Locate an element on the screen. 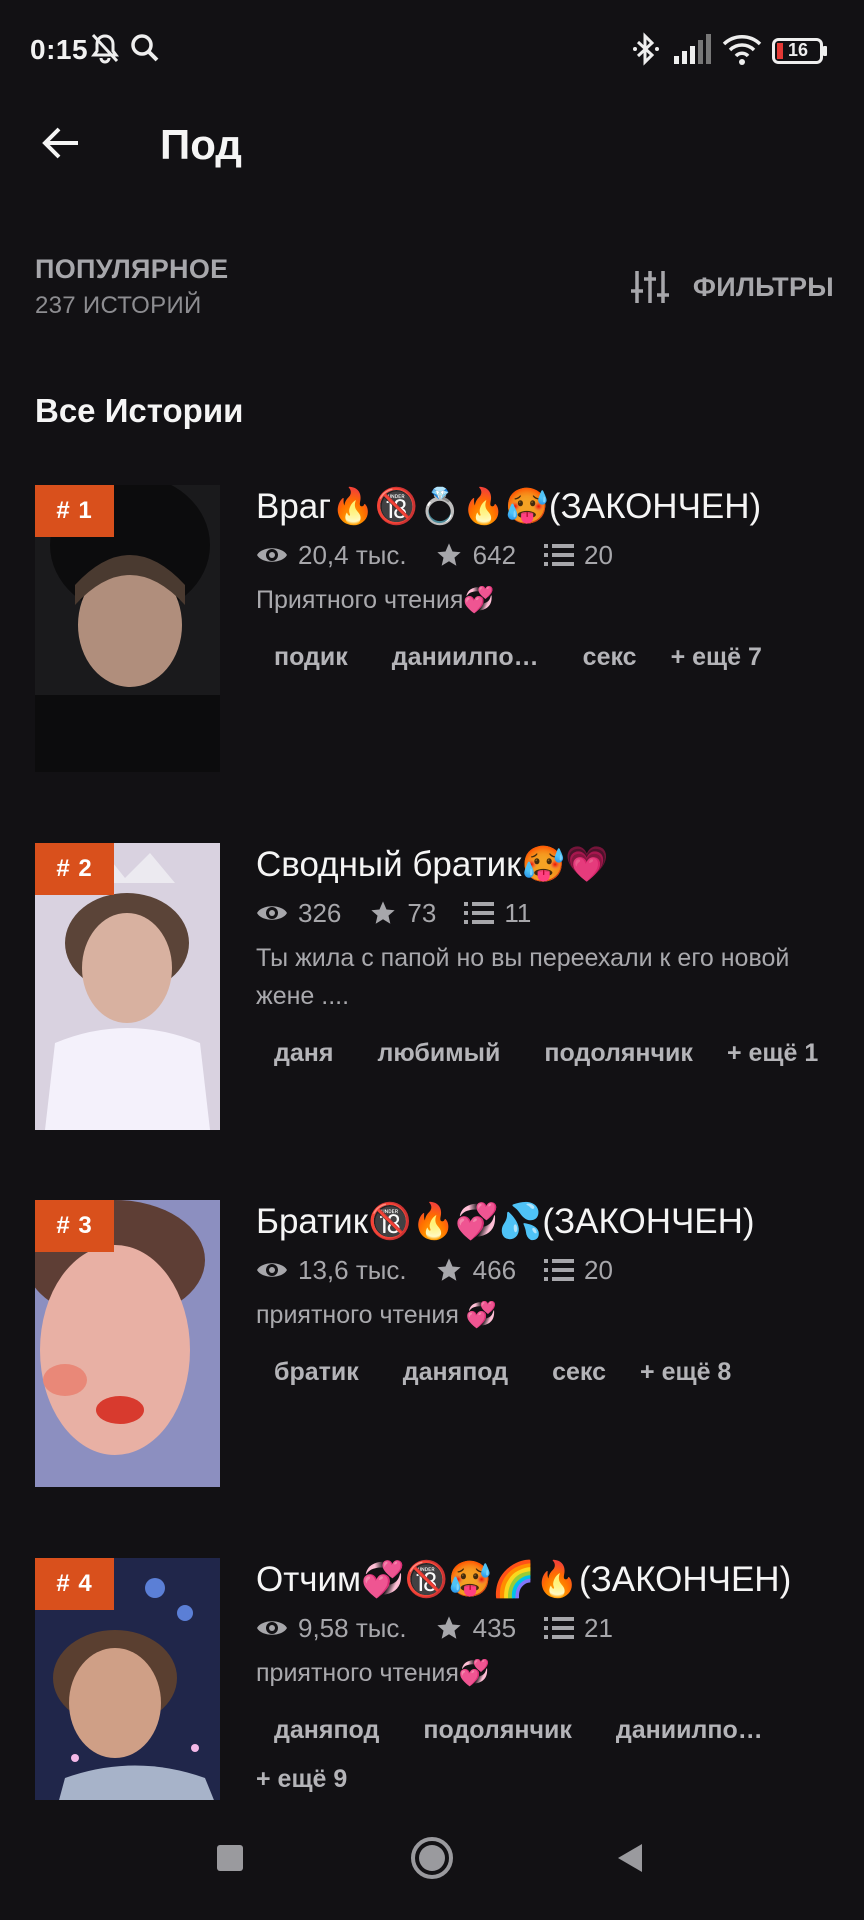  story-title: Братик🔞🔥💞💦(ЗАКОНЧЕН) is located at coordinates (550, 1222).